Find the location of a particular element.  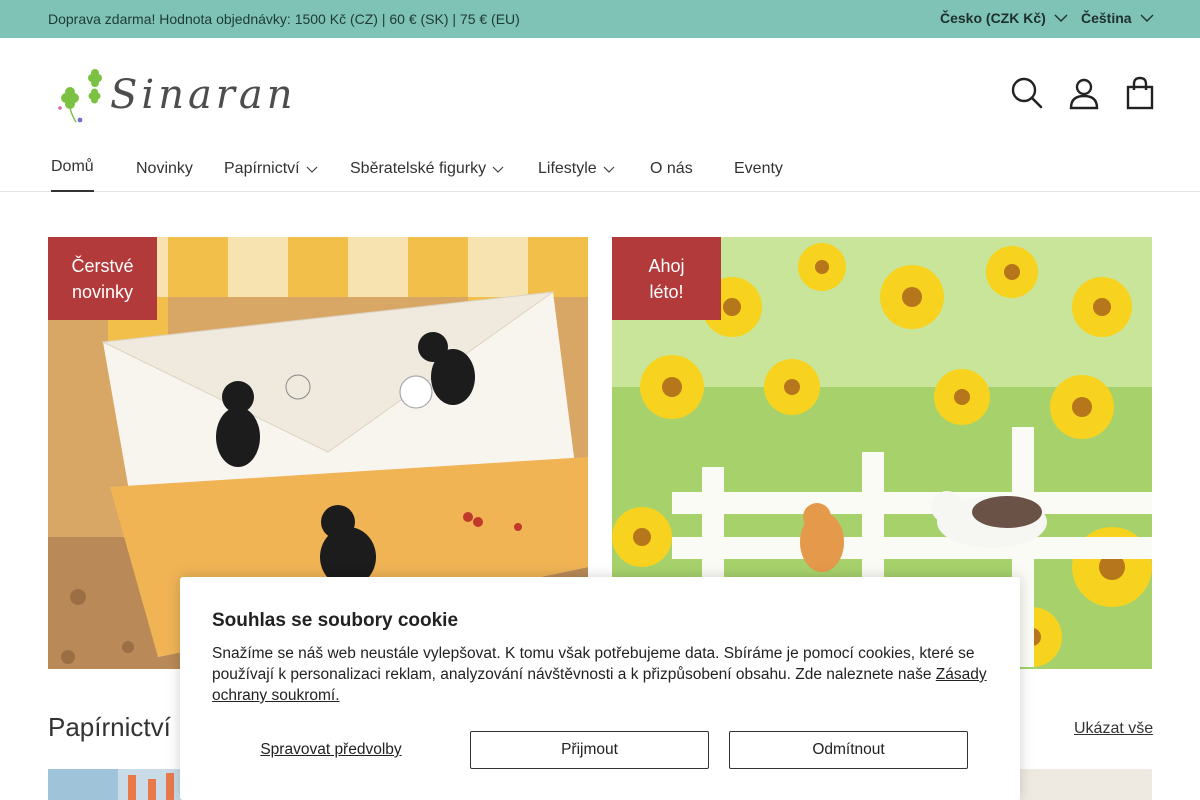

nav-item-home: Domů is located at coordinates (72, 175).